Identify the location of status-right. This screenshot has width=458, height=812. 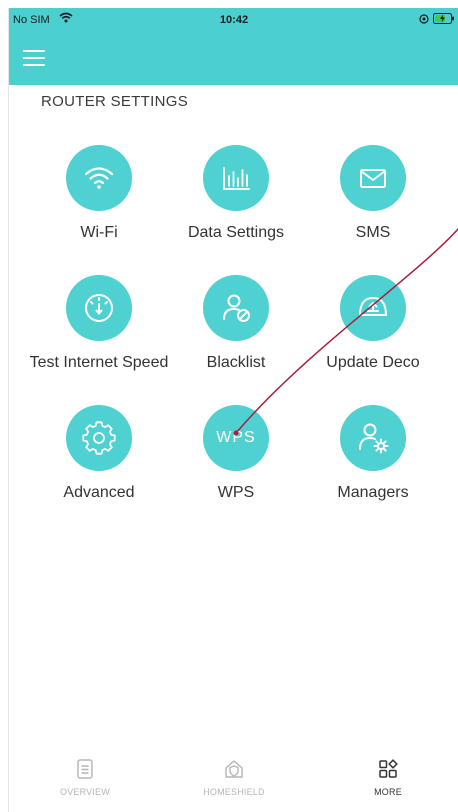
(437, 20).